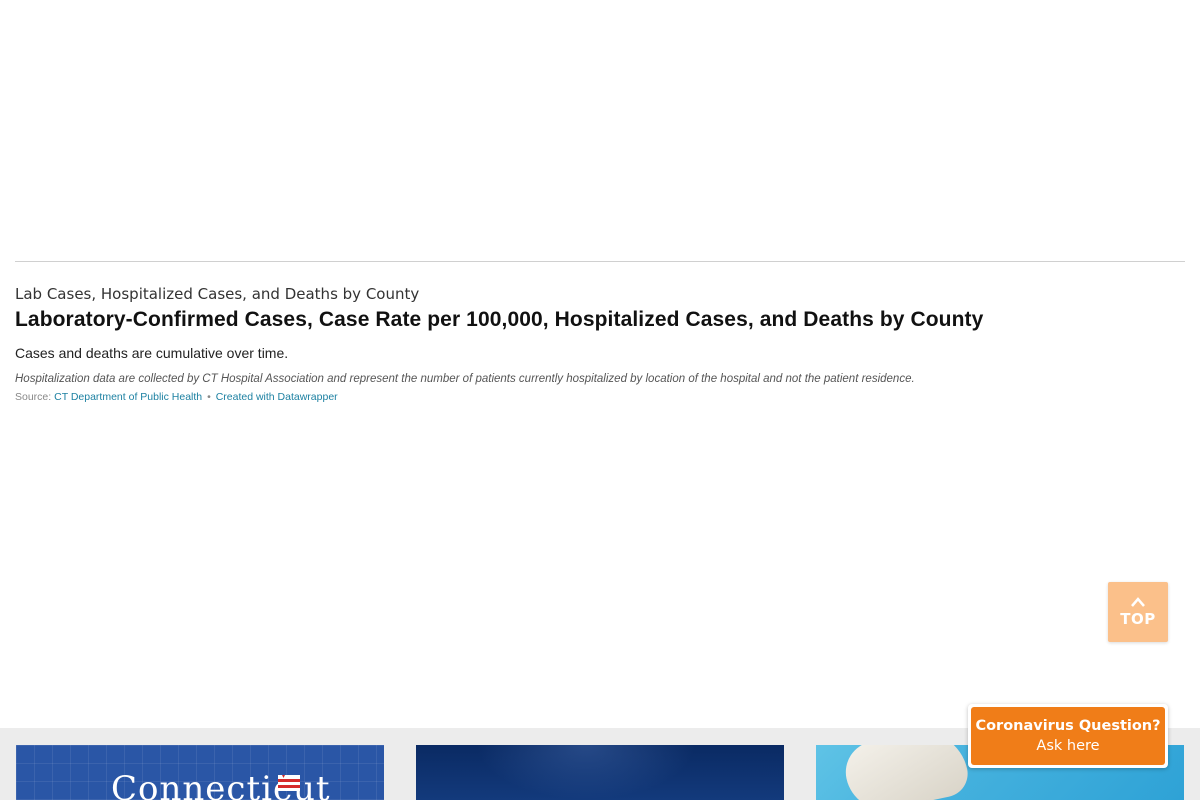 Image resolution: width=1200 pixels, height=800 pixels. Describe the element at coordinates (128, 397) in the screenshot. I see `source-link: CT Department of Public Health` at that location.